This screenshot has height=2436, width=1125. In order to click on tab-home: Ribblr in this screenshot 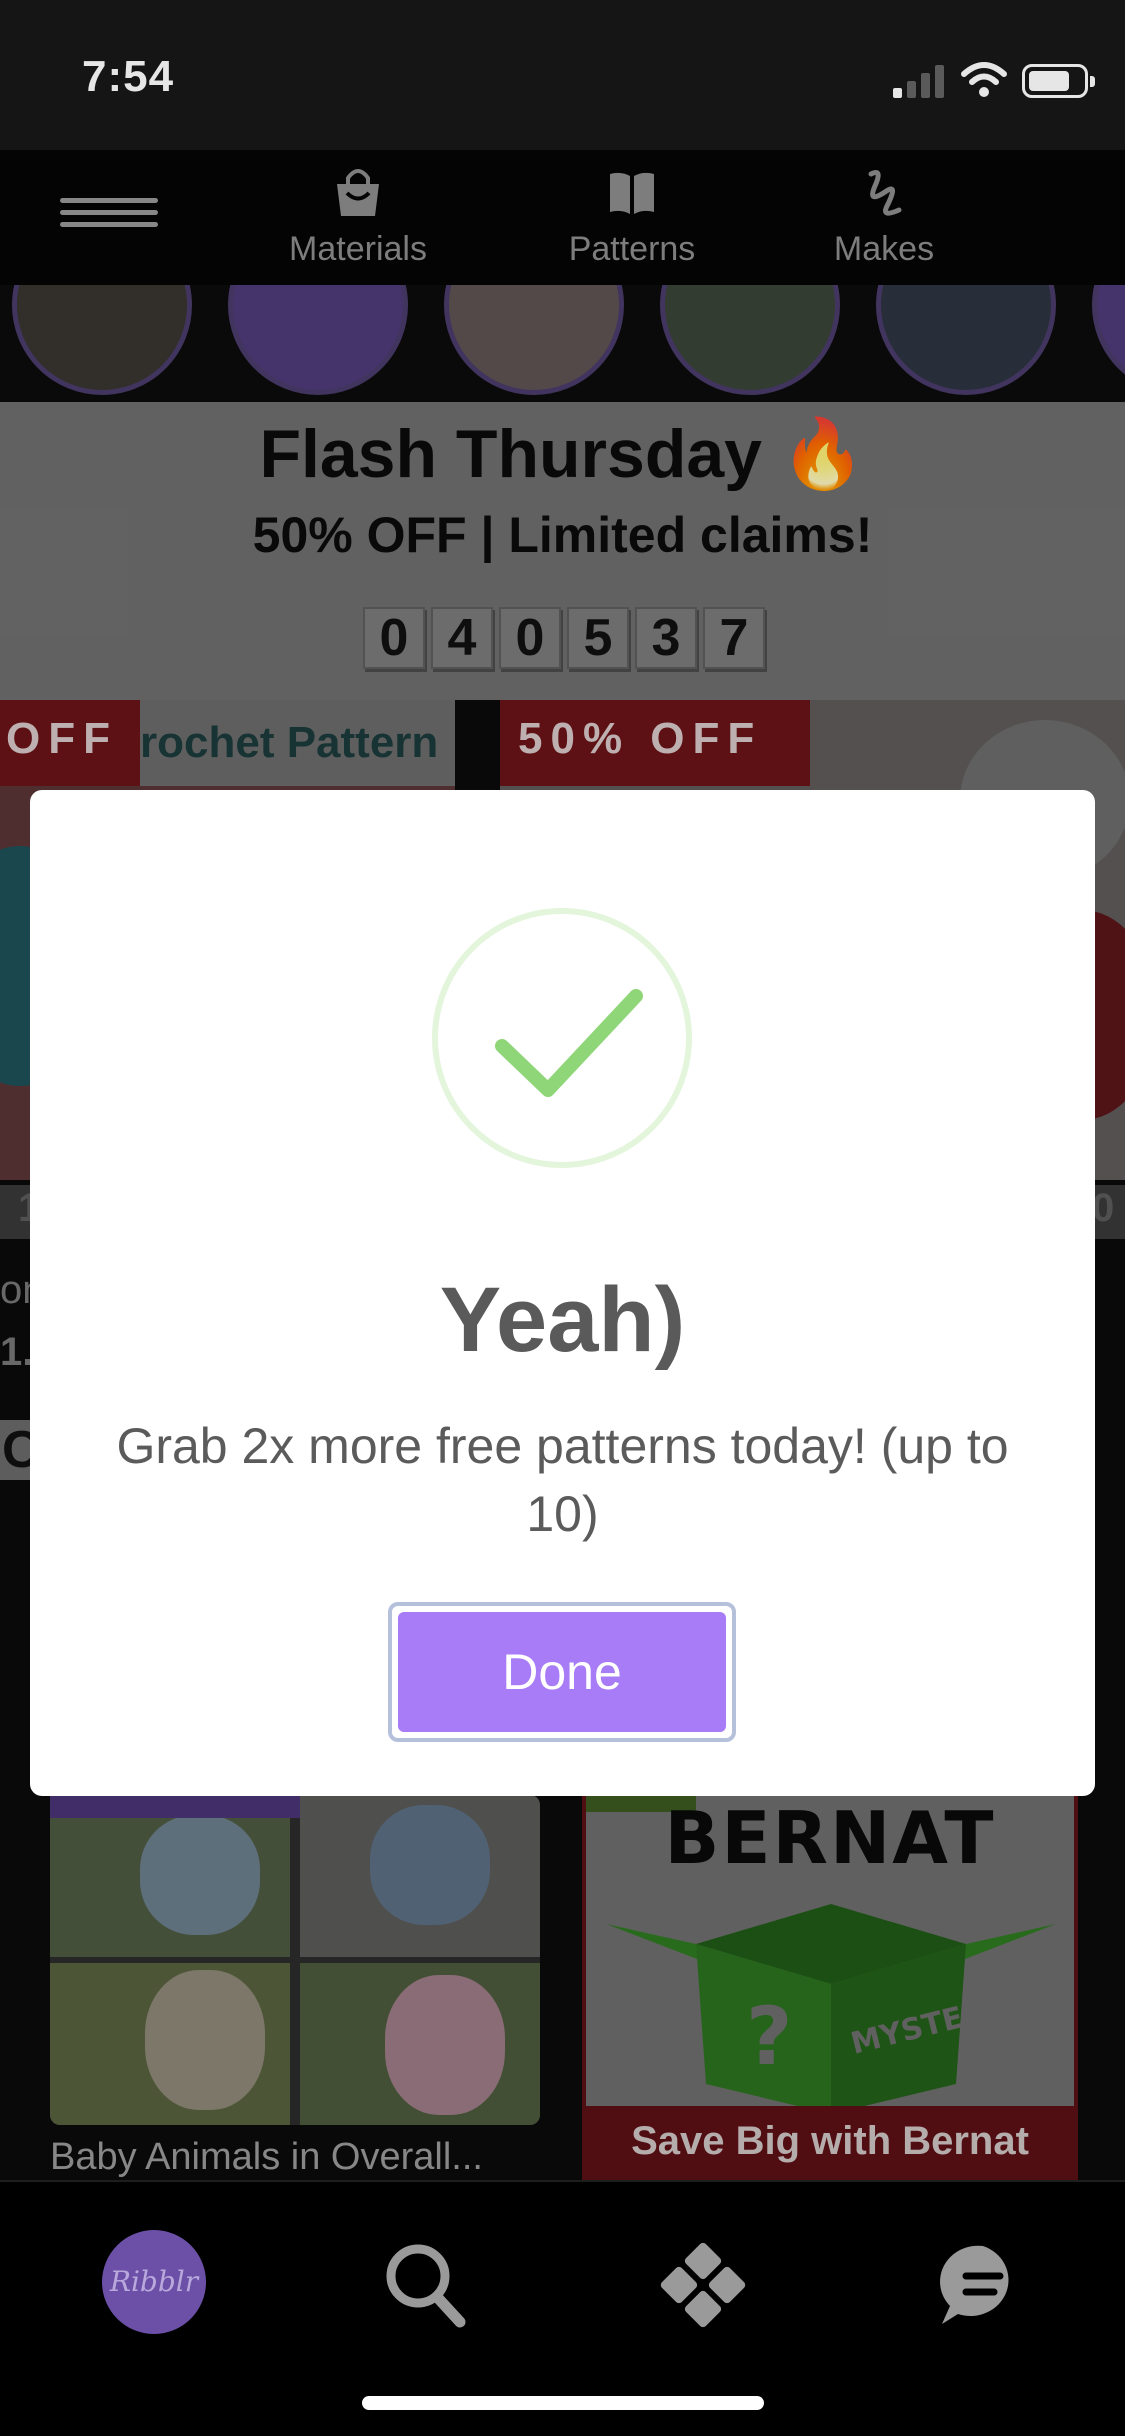, I will do `click(157, 2285)`.